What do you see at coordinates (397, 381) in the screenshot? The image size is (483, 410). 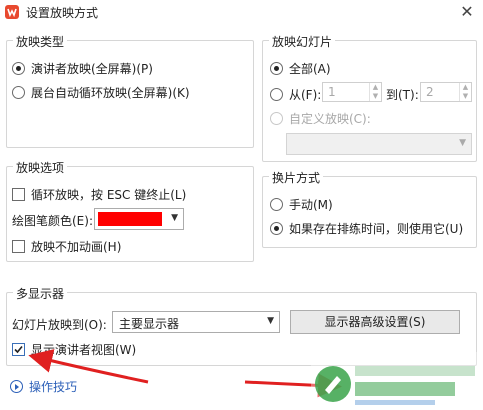 I see `site-watermark-logo` at bounding box center [397, 381].